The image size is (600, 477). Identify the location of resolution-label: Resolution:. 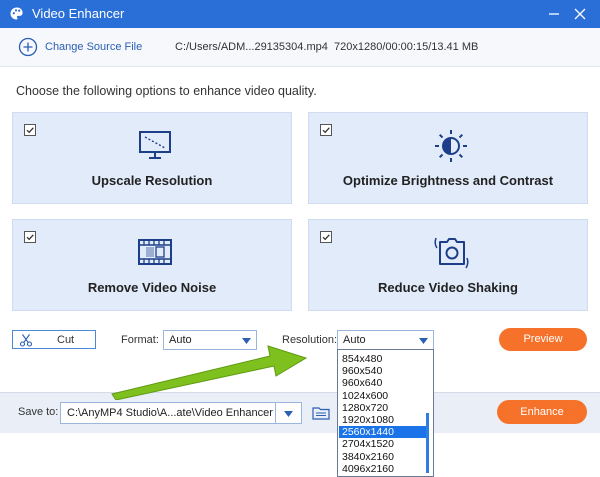
(310, 340).